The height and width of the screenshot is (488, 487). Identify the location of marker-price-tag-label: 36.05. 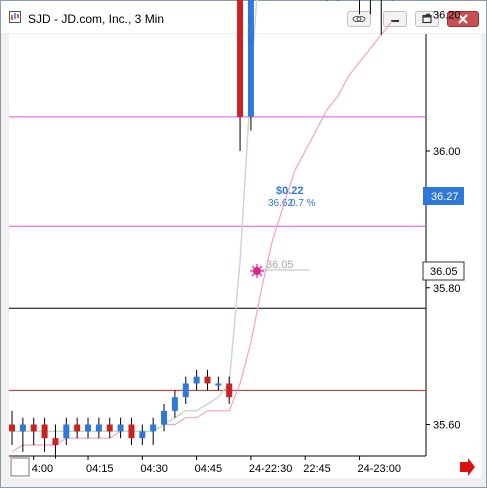
(444, 272).